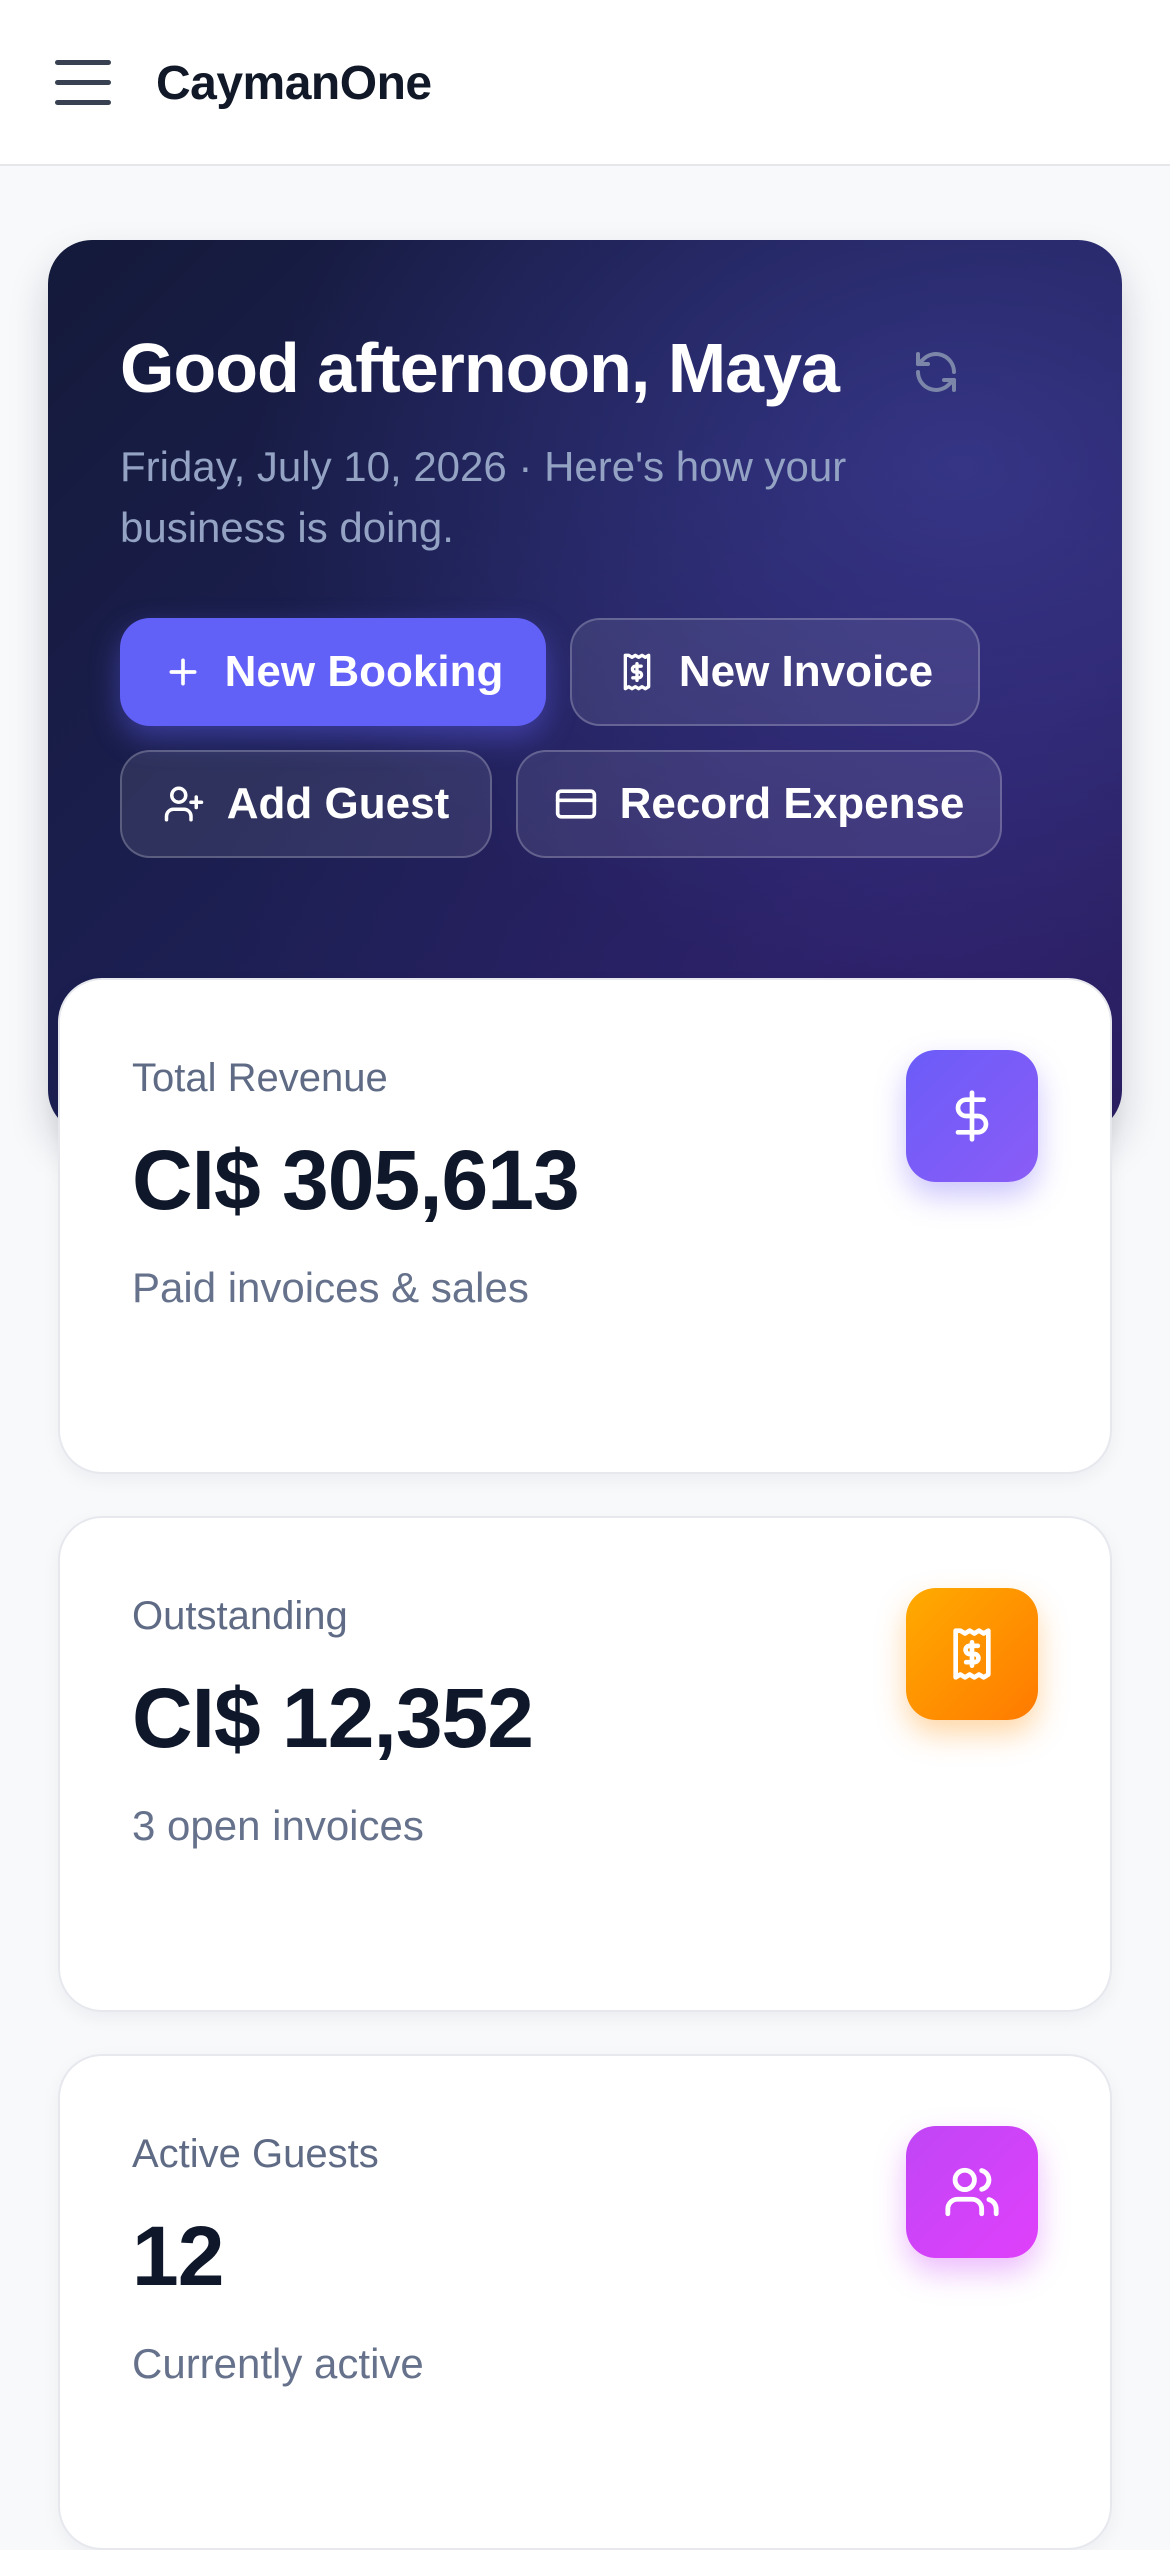  What do you see at coordinates (806, 671) in the screenshot?
I see `new-invoice-label: New Invoice` at bounding box center [806, 671].